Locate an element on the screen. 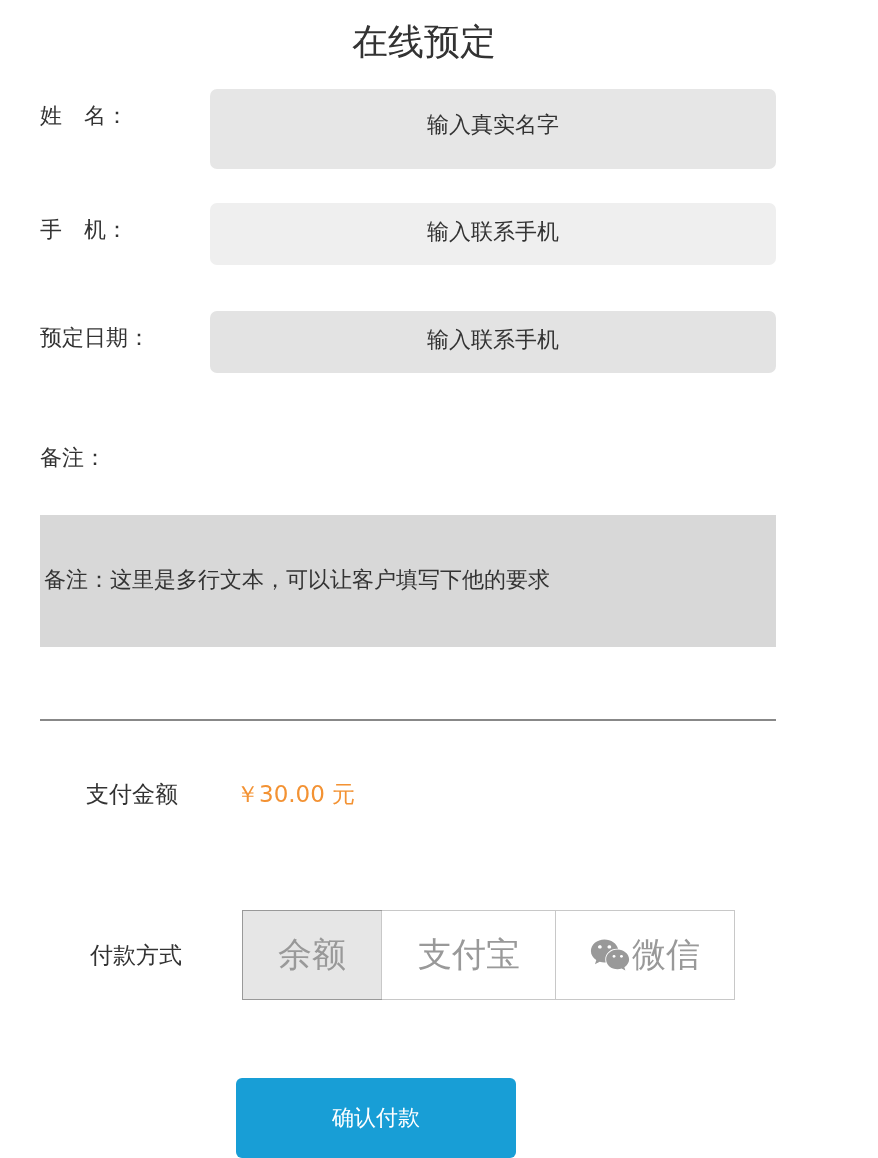 The height and width of the screenshot is (1158, 878). payment-option: 余额 is located at coordinates (312, 955).